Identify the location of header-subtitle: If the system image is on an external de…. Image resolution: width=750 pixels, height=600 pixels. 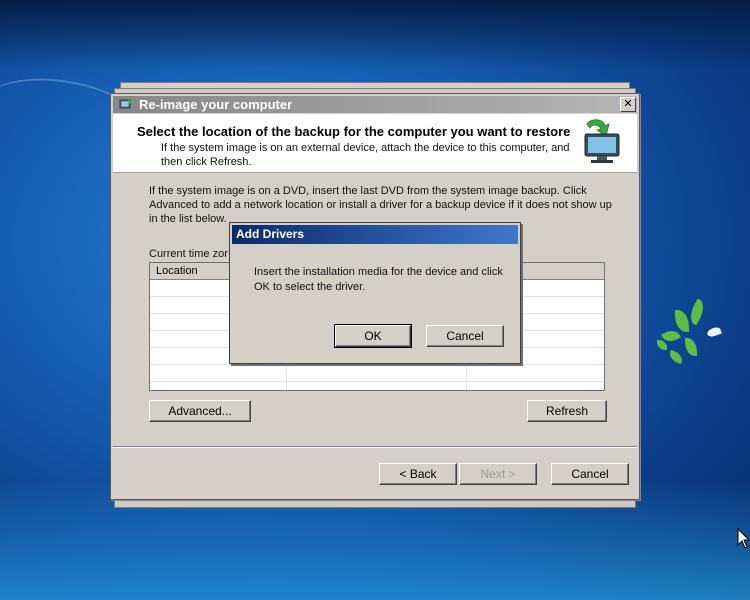
(365, 155).